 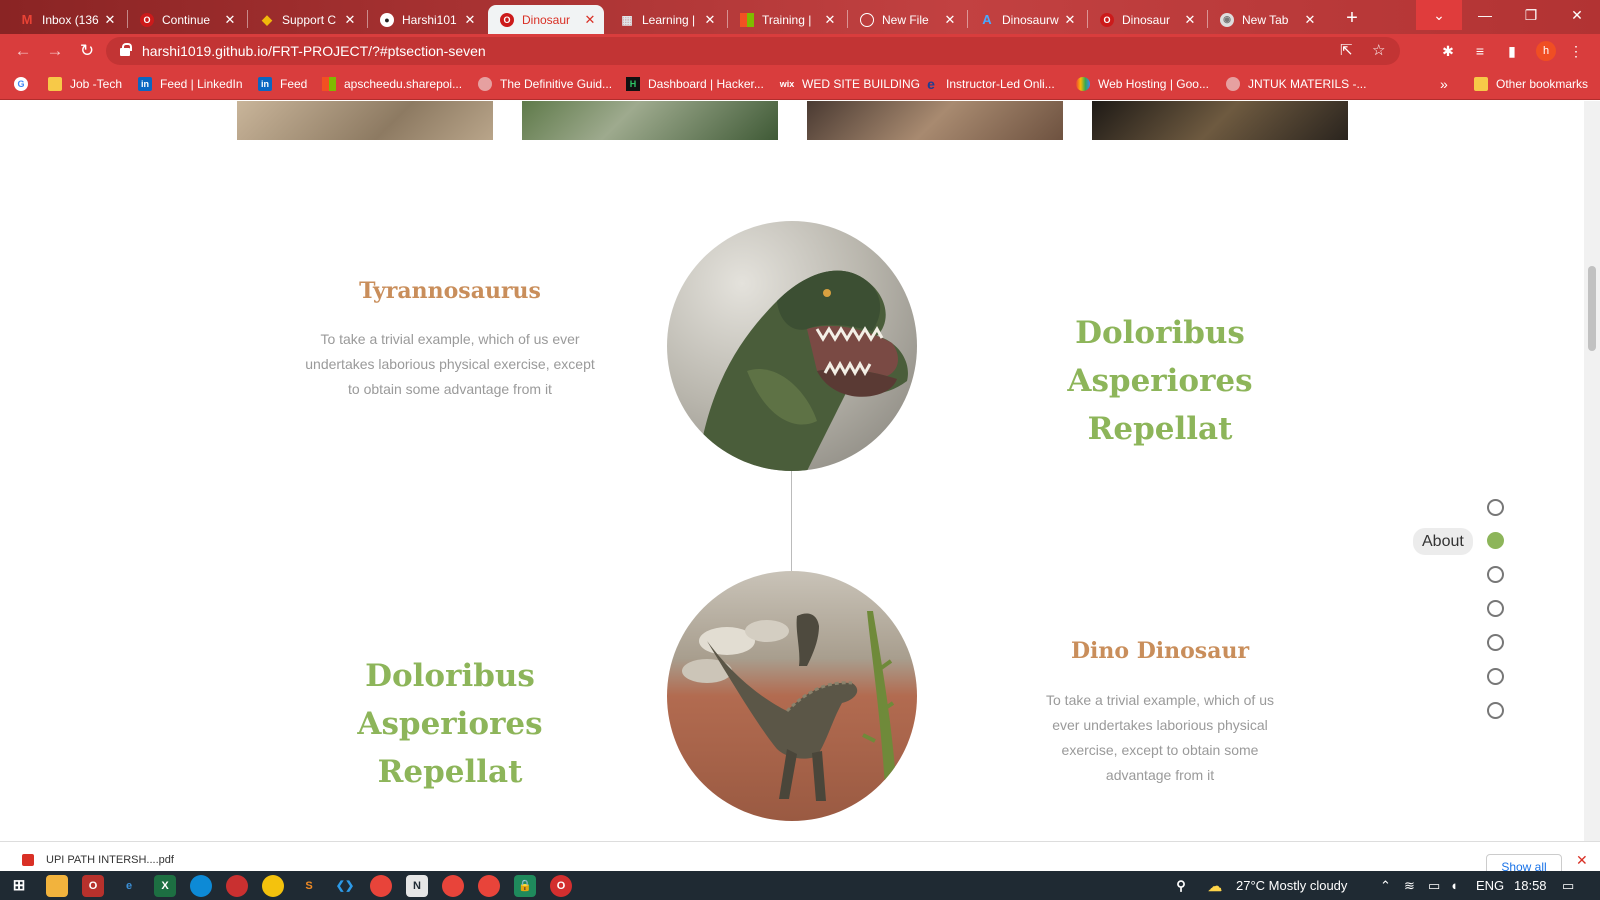 I want to click on notepad-icon: N, so click(x=417, y=886).